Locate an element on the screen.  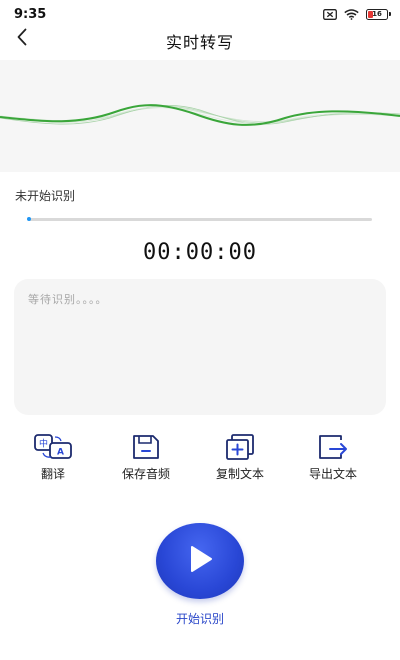
export-text-label: 导出文本 is located at coordinates (332, 474).